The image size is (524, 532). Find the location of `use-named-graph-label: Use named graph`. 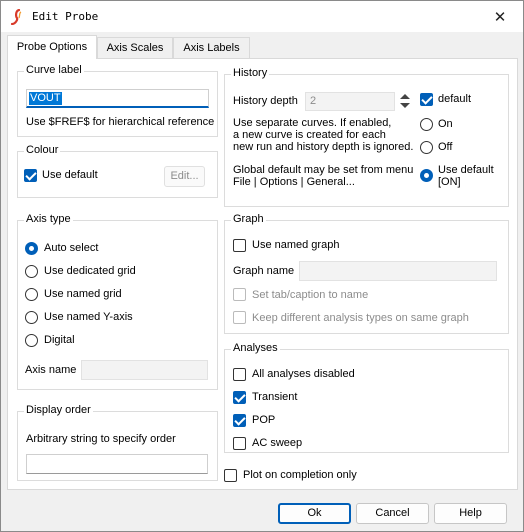

use-named-graph-label: Use named graph is located at coordinates (296, 245).